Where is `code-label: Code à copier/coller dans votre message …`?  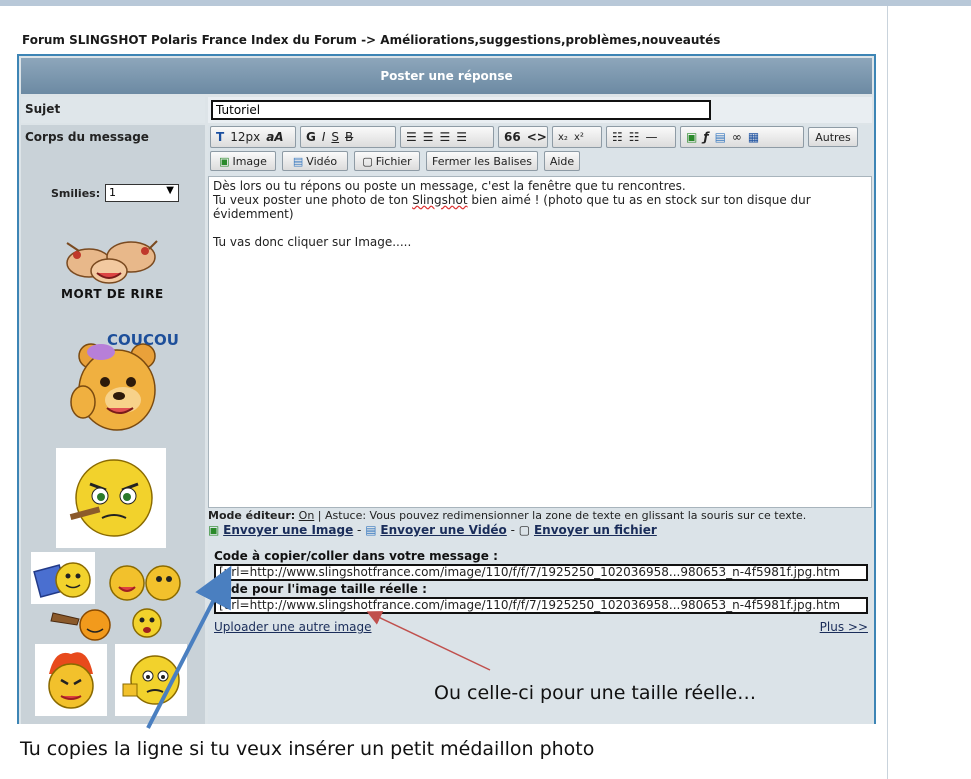
code-label: Code à copier/coller dans votre message … is located at coordinates (356, 556).